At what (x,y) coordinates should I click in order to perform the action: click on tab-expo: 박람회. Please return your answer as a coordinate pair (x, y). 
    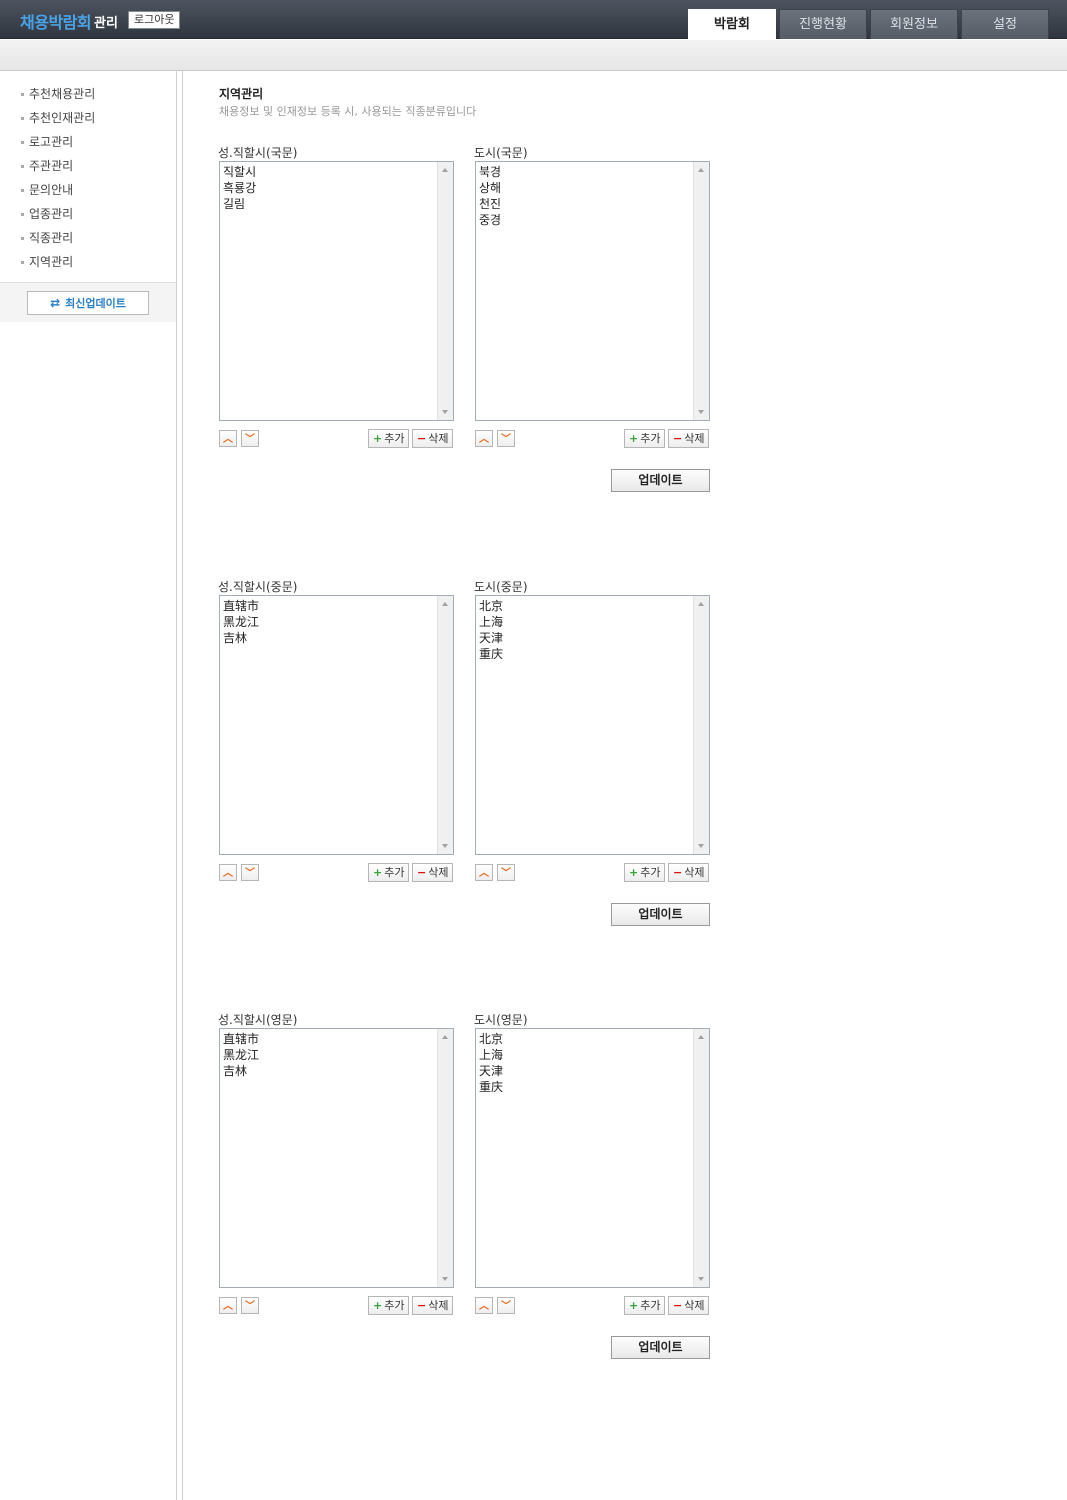
    Looking at the image, I should click on (732, 24).